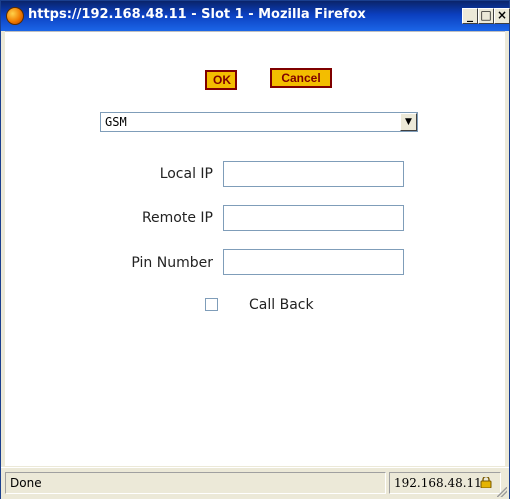 Image resolution: width=510 pixels, height=499 pixels. Describe the element at coordinates (313, 262) in the screenshot. I see `pin-number-input` at that location.